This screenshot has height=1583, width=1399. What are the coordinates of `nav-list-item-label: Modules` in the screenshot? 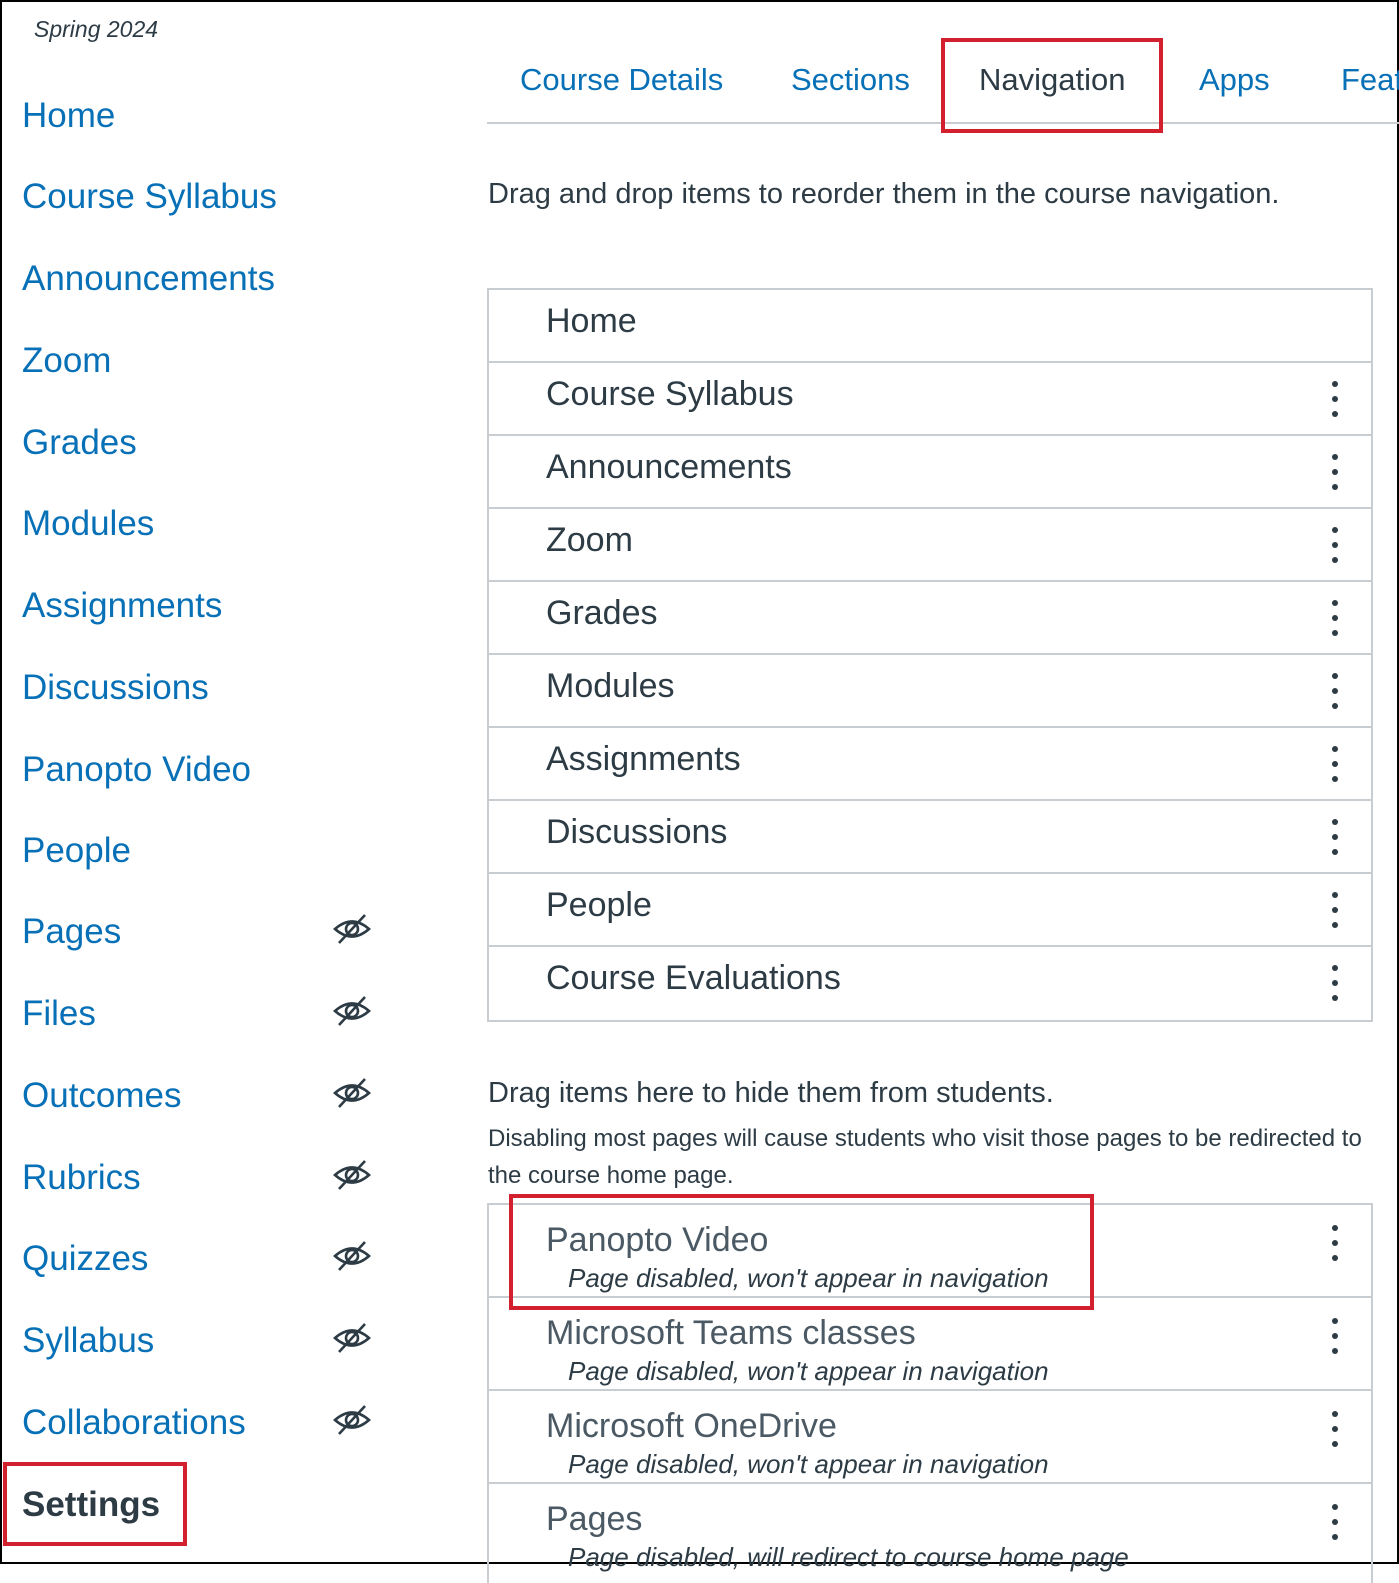 It's located at (610, 686).